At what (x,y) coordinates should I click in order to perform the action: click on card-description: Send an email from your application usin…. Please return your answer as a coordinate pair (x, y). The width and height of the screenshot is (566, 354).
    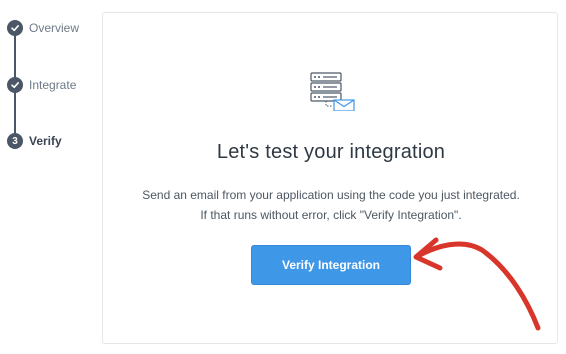
    Looking at the image, I should click on (331, 205).